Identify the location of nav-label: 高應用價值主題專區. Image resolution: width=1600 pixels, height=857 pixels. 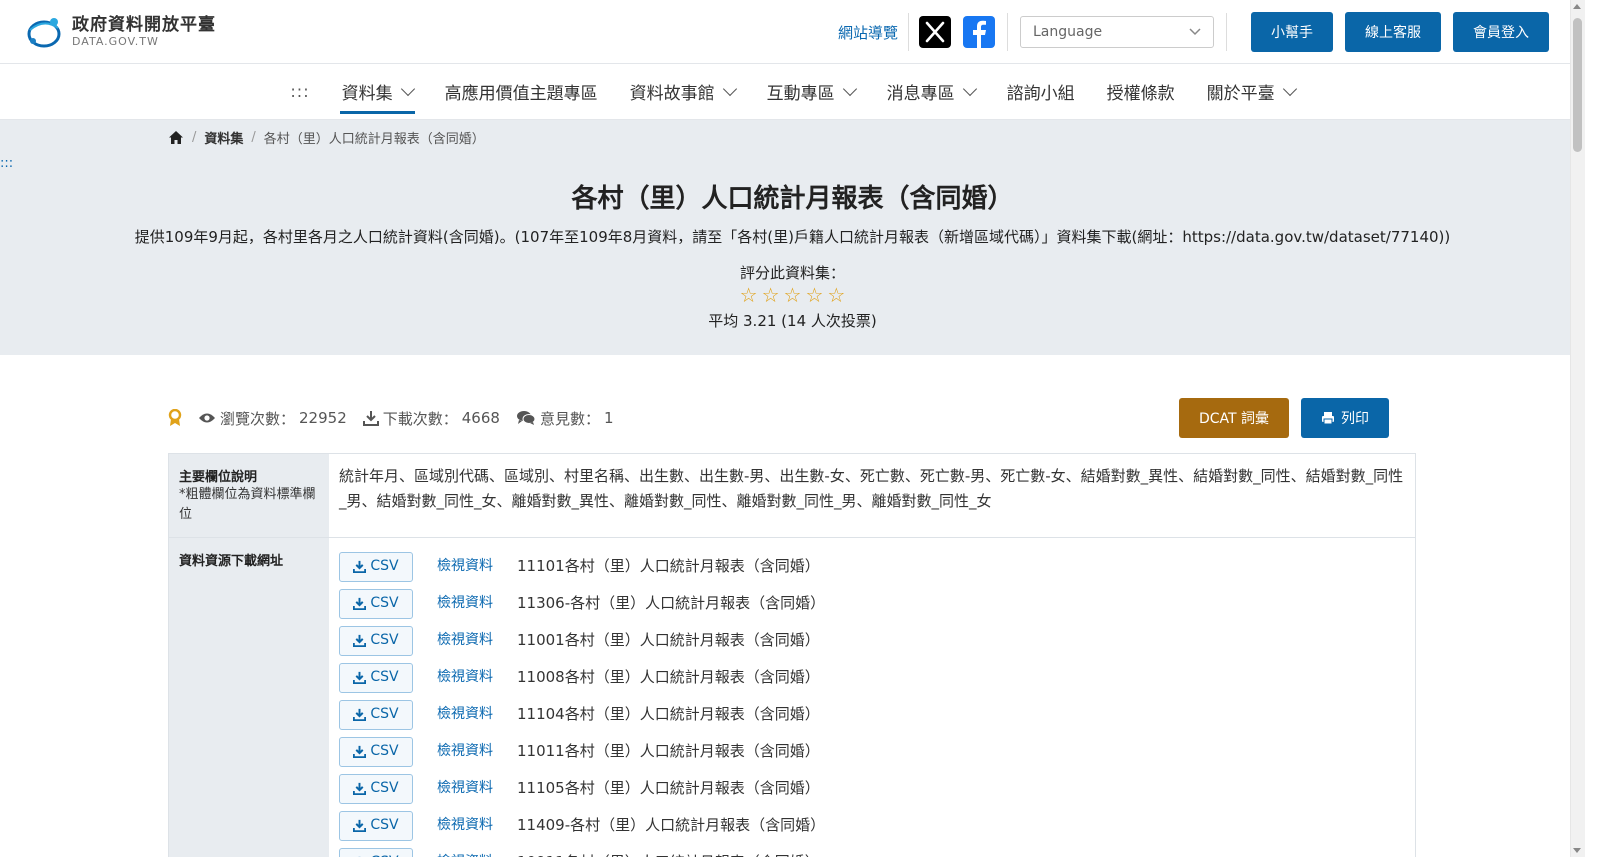
(521, 94).